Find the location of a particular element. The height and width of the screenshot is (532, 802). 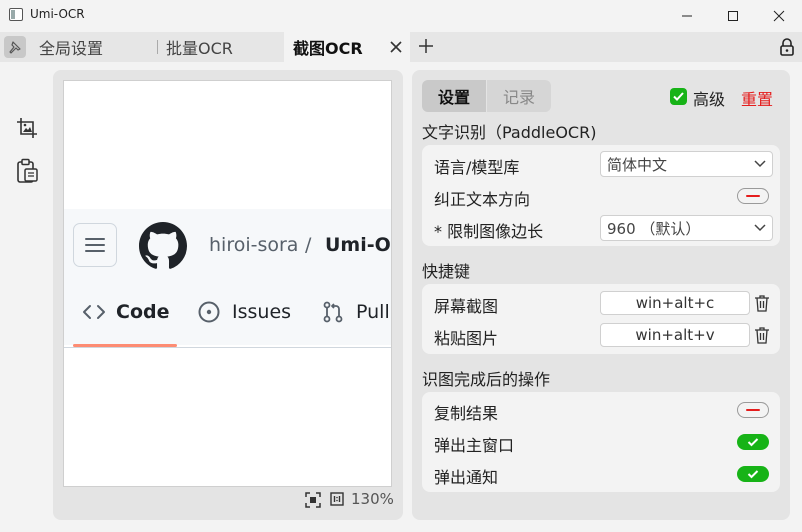

tab-close-button is located at coordinates (396, 47).